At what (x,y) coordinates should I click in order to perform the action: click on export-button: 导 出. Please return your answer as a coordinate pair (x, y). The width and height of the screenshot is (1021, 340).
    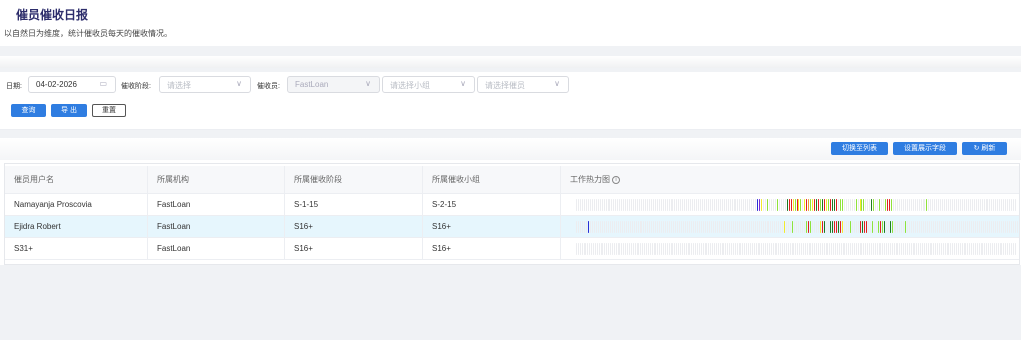
    Looking at the image, I should click on (69, 110).